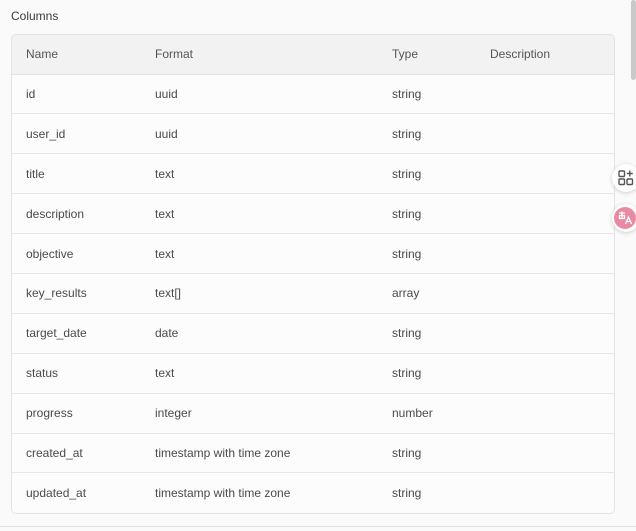 This screenshot has width=636, height=531. Describe the element at coordinates (259, 55) in the screenshot. I see `header-format: Format` at that location.